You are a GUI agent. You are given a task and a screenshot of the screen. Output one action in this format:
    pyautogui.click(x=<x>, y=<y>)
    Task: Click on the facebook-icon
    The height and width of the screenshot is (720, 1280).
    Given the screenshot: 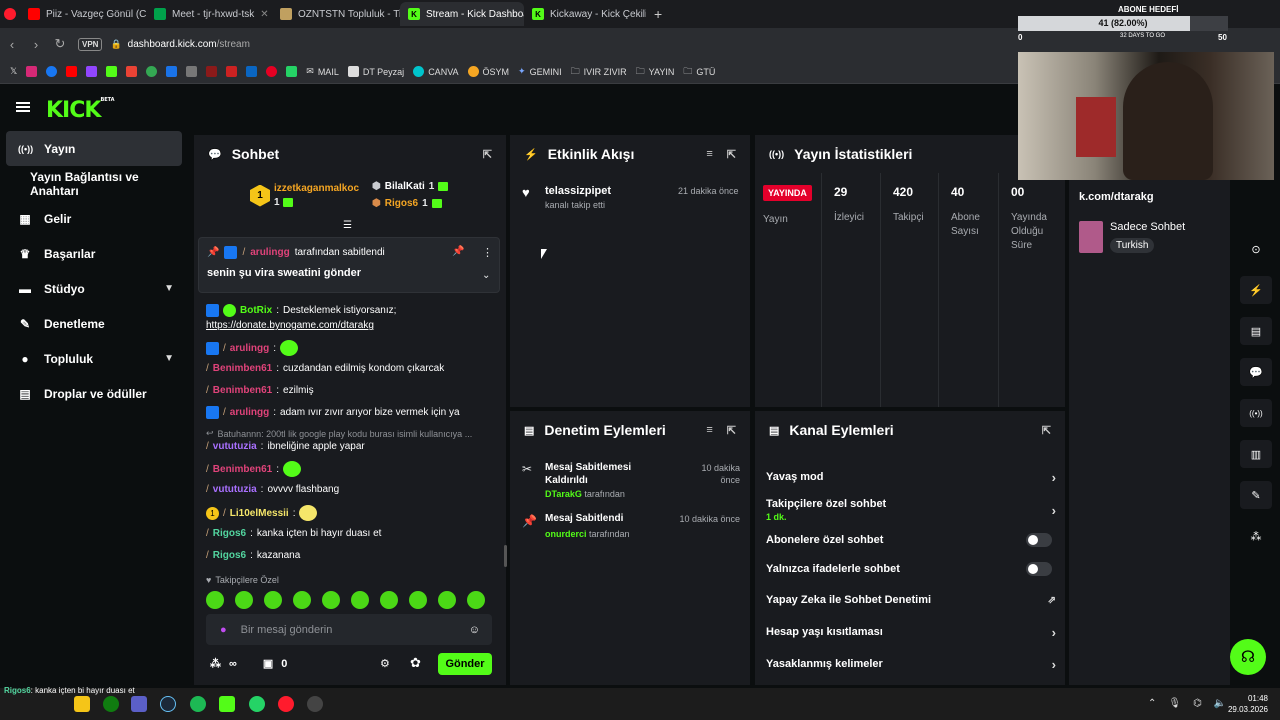 What is the action you would take?
    pyautogui.click(x=52, y=71)
    